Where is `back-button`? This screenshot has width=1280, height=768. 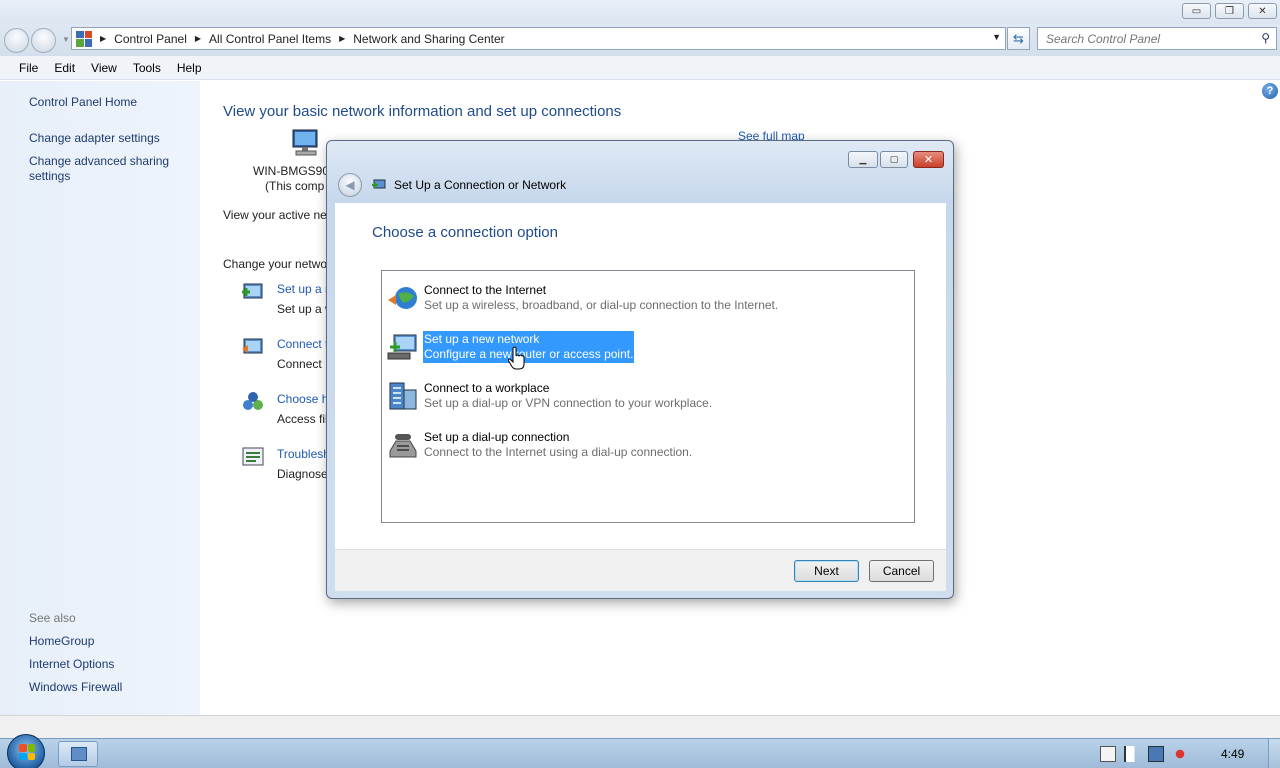
back-button is located at coordinates (16, 40).